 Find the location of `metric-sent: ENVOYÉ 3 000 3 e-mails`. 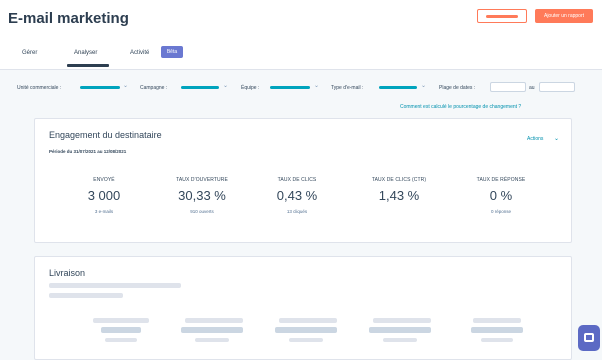

metric-sent: ENVOYÉ 3 000 3 e-mails is located at coordinates (104, 195).